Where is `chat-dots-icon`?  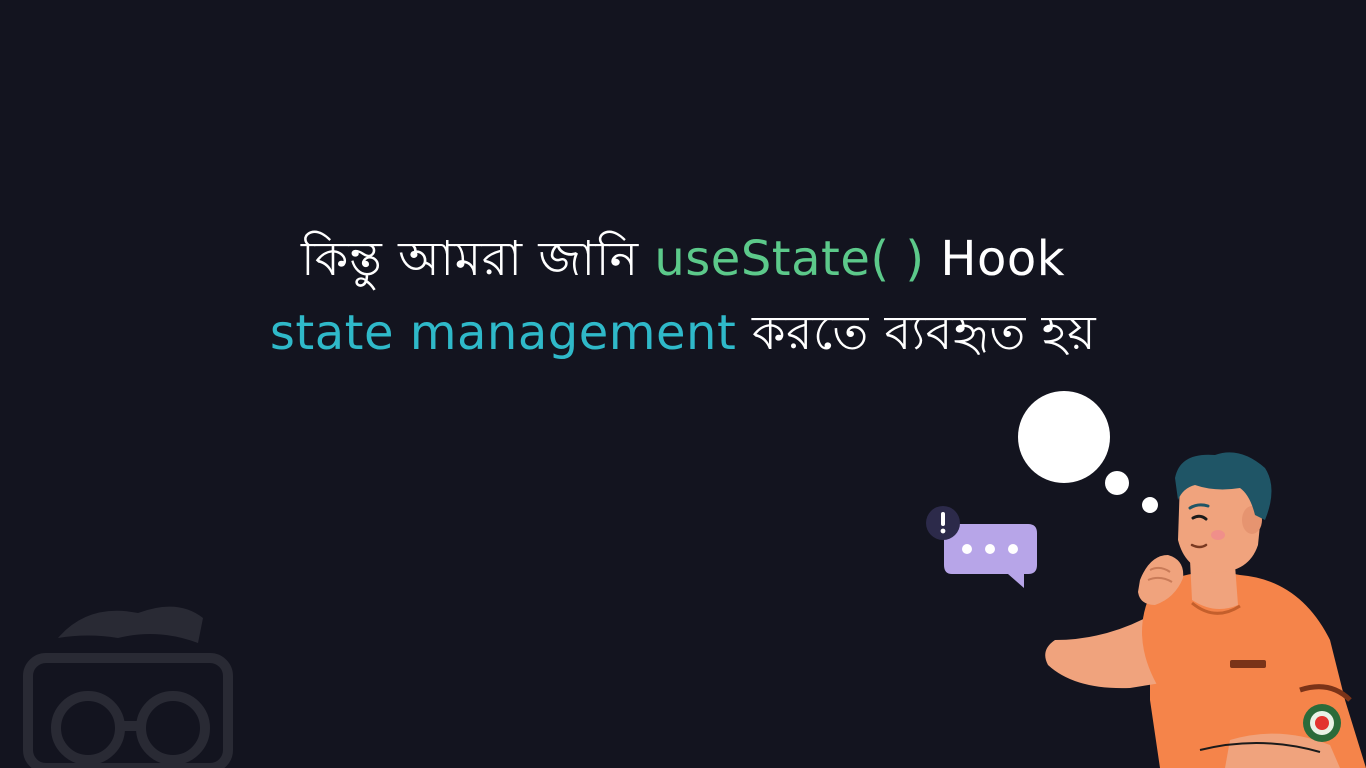 chat-dots-icon is located at coordinates (990, 556).